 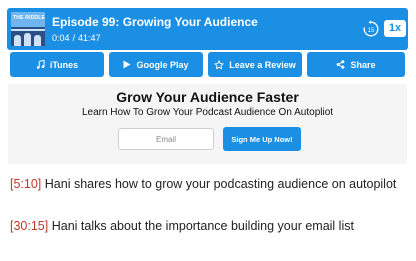 I want to click on episode-cover-art: THE RIDDLE, so click(x=28, y=29).